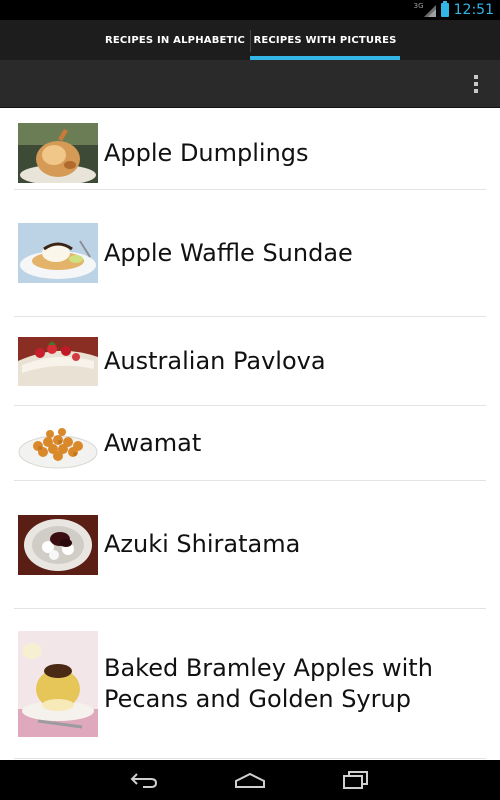 This screenshot has width=500, height=800. I want to click on tab-recipes-with-pictures: RECIPES WITH PICTURES, so click(325, 40).